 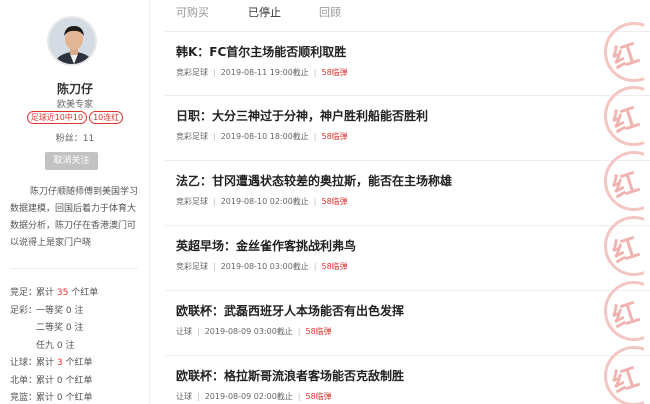 I want to click on avatar-image, so click(x=72, y=41).